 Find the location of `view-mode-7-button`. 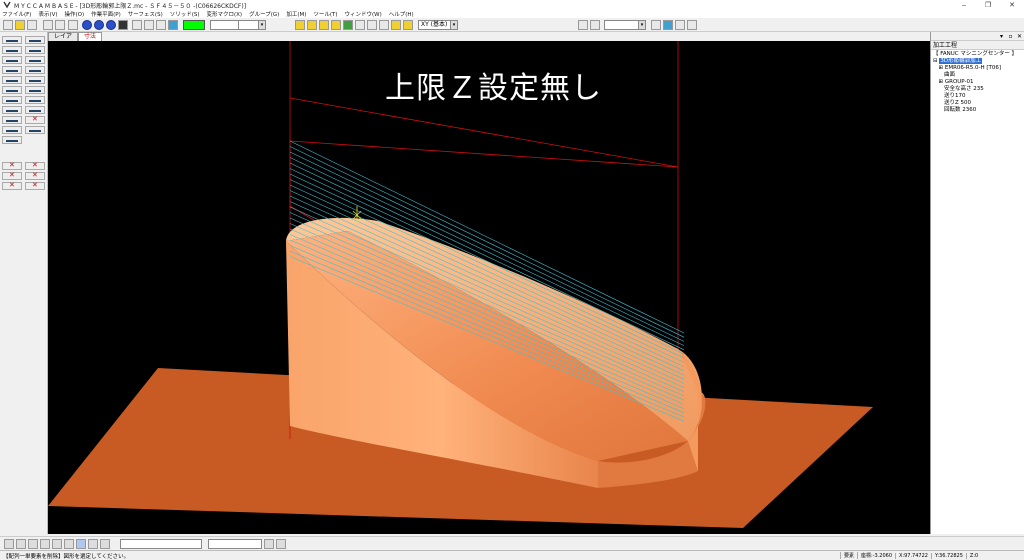

view-mode-7-button is located at coordinates (81, 544).